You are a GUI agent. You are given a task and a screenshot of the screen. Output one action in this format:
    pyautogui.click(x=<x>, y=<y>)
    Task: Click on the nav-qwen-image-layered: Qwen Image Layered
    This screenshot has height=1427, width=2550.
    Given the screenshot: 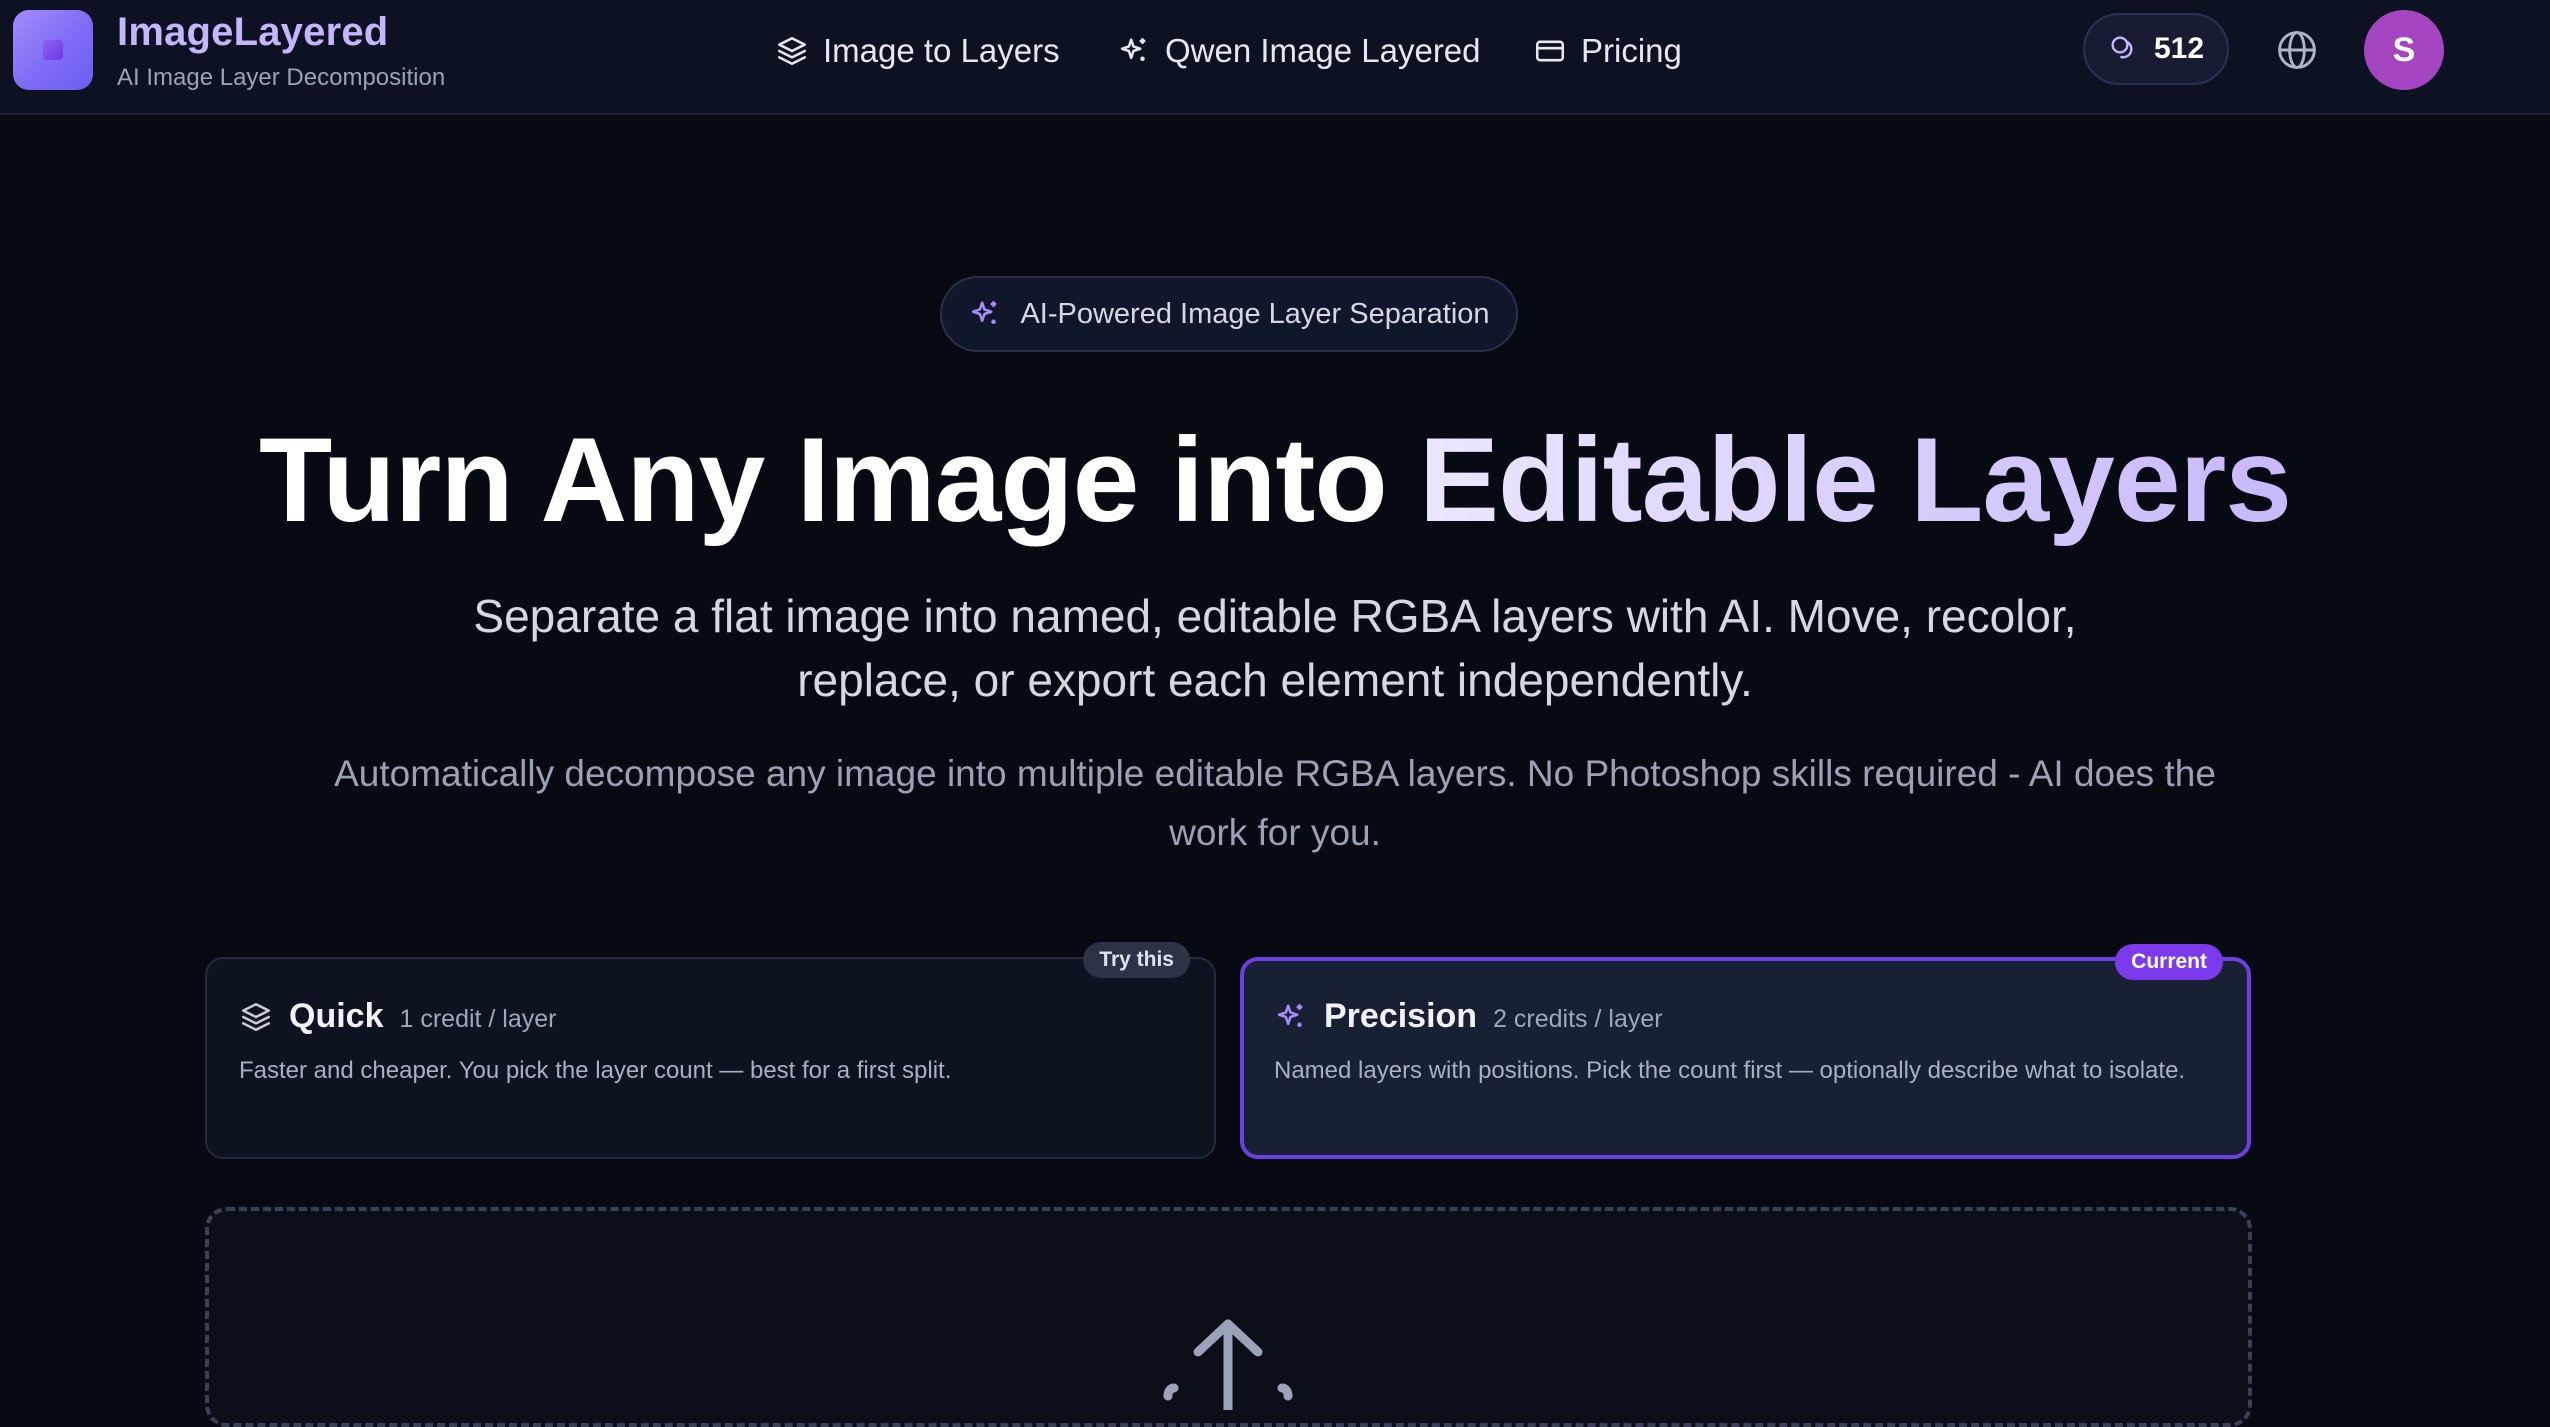 What is the action you would take?
    pyautogui.click(x=1299, y=51)
    